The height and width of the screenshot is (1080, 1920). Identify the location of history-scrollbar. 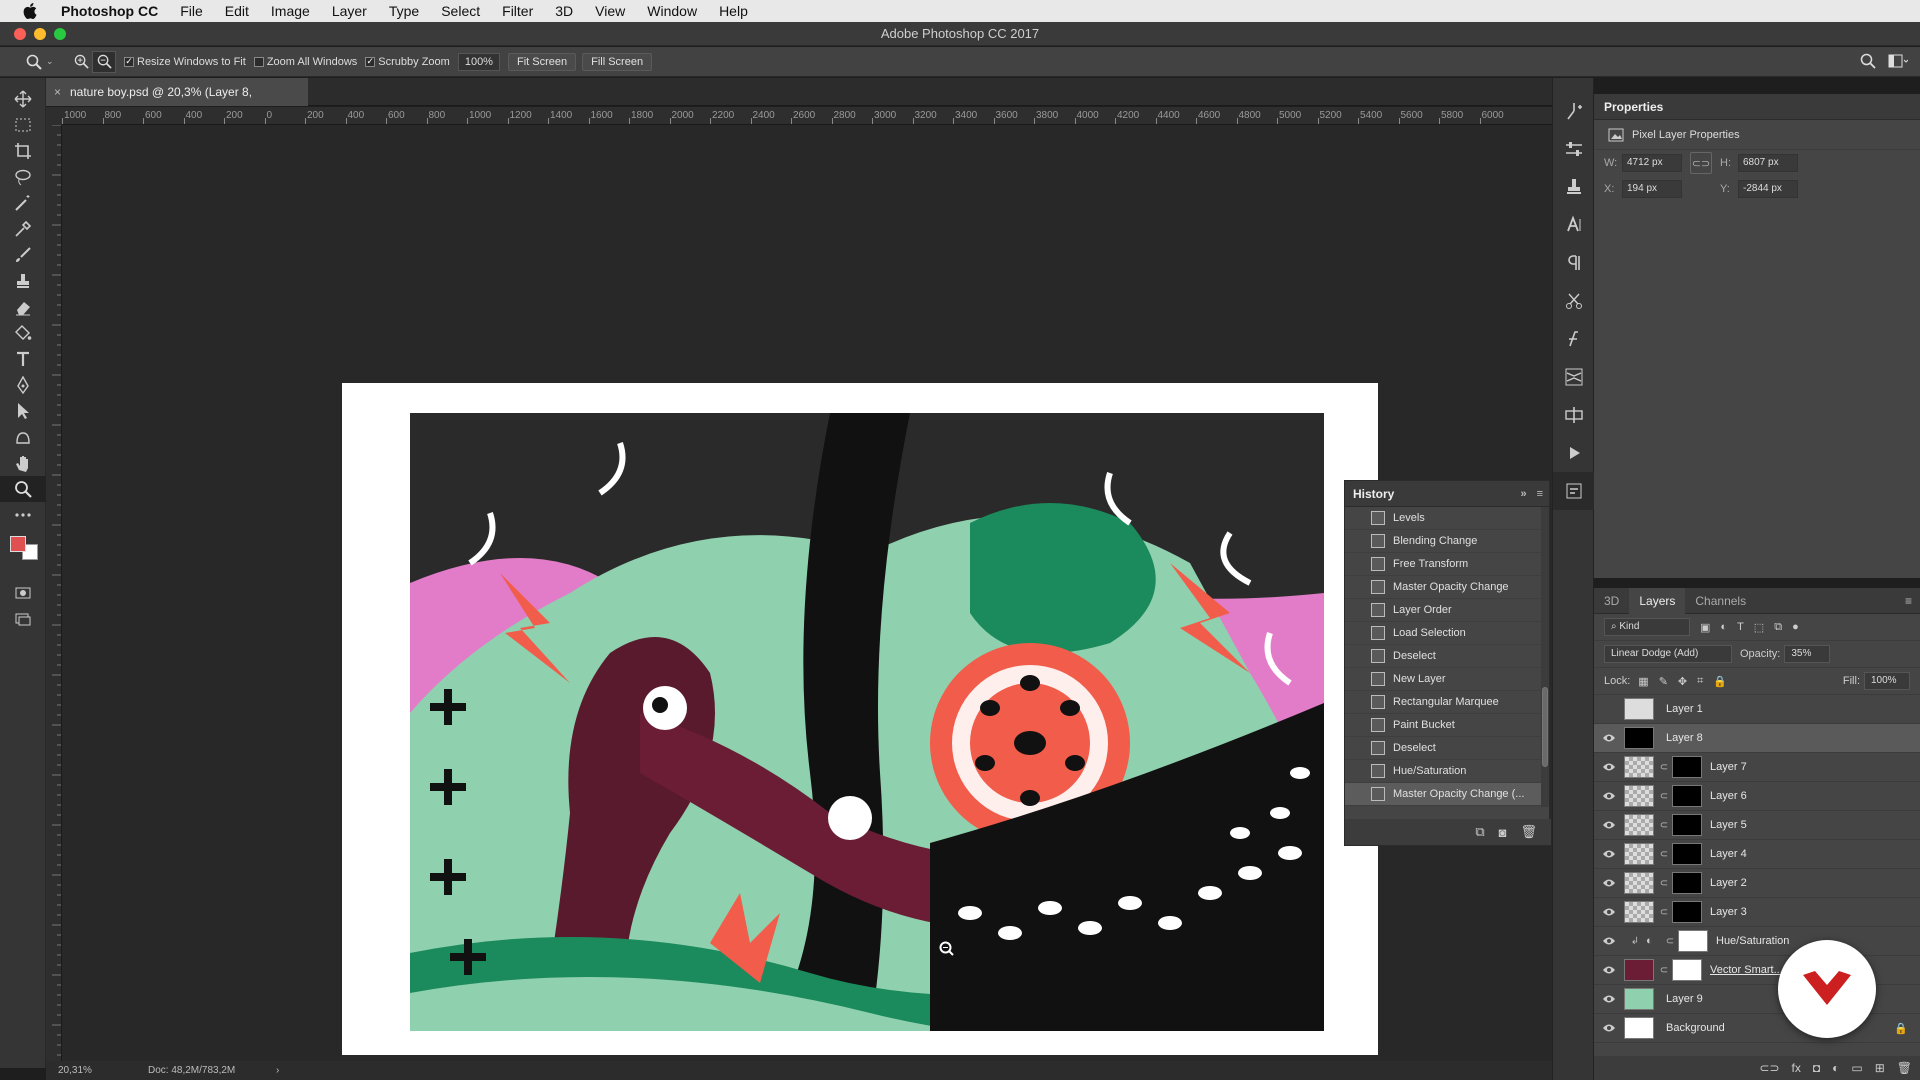
(1545, 657).